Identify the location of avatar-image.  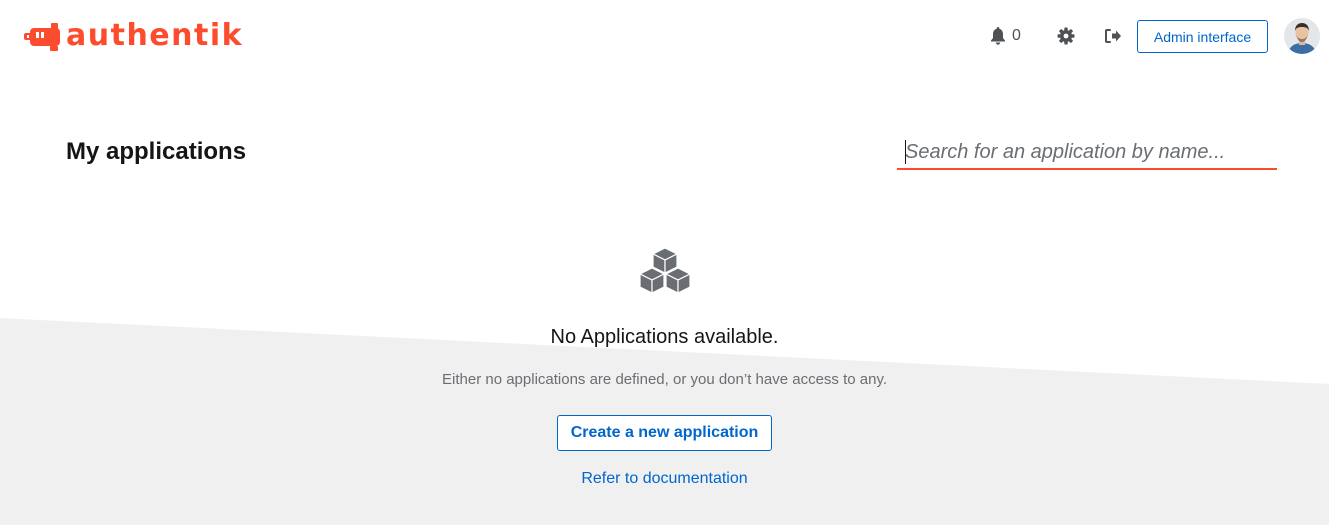
(1302, 36).